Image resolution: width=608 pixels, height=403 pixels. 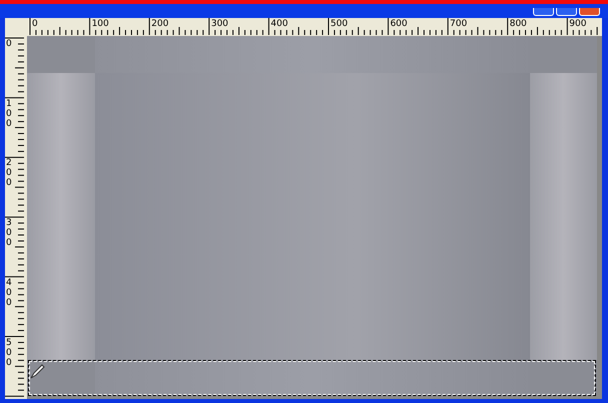 What do you see at coordinates (312, 378) in the screenshot?
I see `selection-marquee` at bounding box center [312, 378].